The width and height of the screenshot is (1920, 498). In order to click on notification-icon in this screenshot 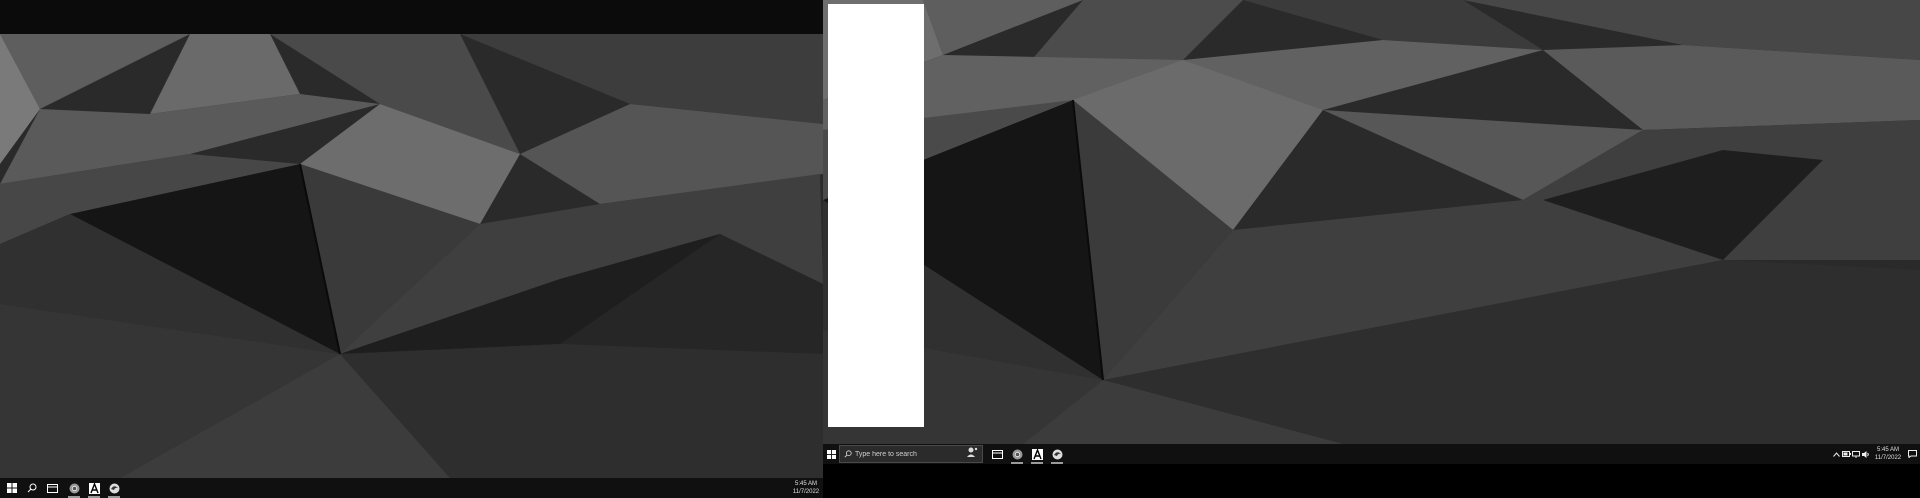, I will do `click(1912, 454)`.